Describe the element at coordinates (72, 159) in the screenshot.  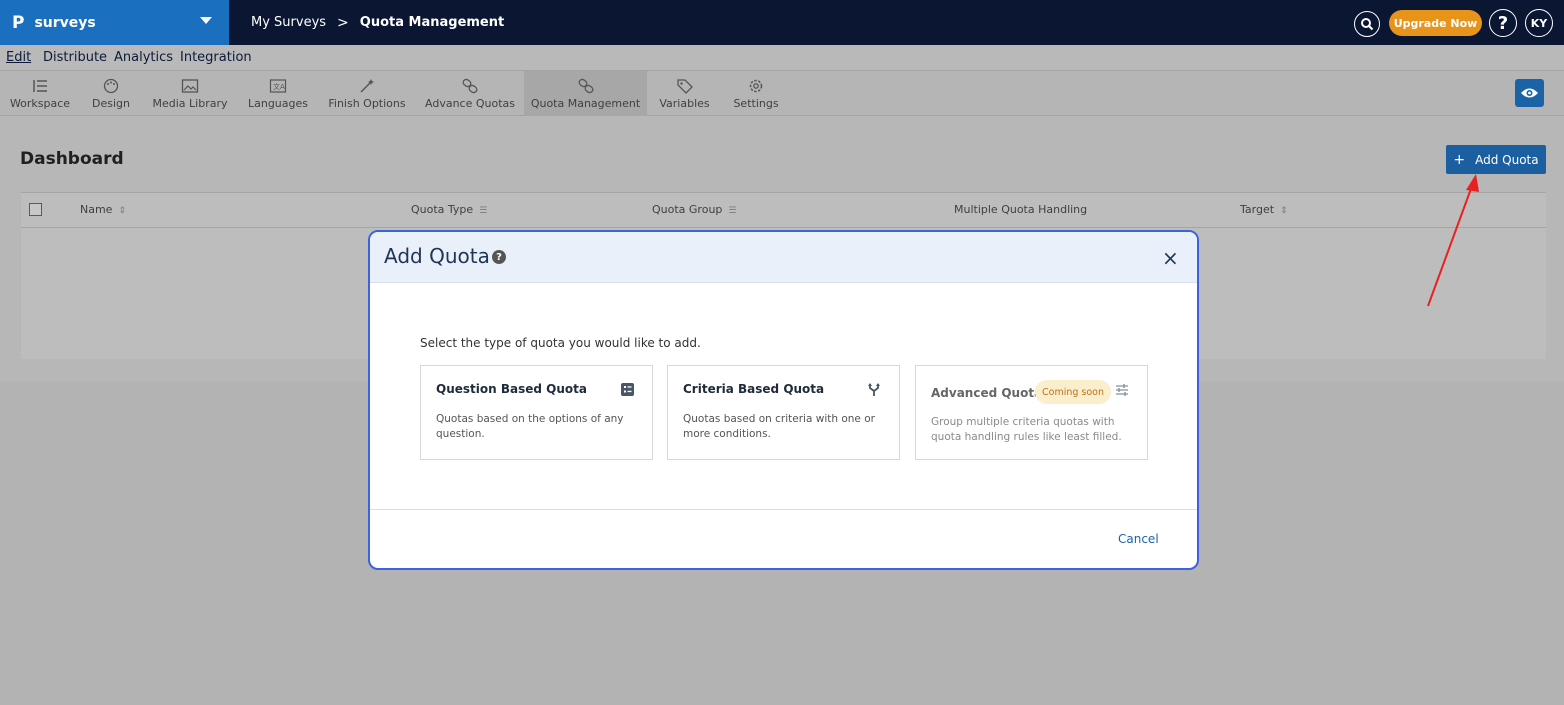
I see `page-title: Dashboard` at that location.